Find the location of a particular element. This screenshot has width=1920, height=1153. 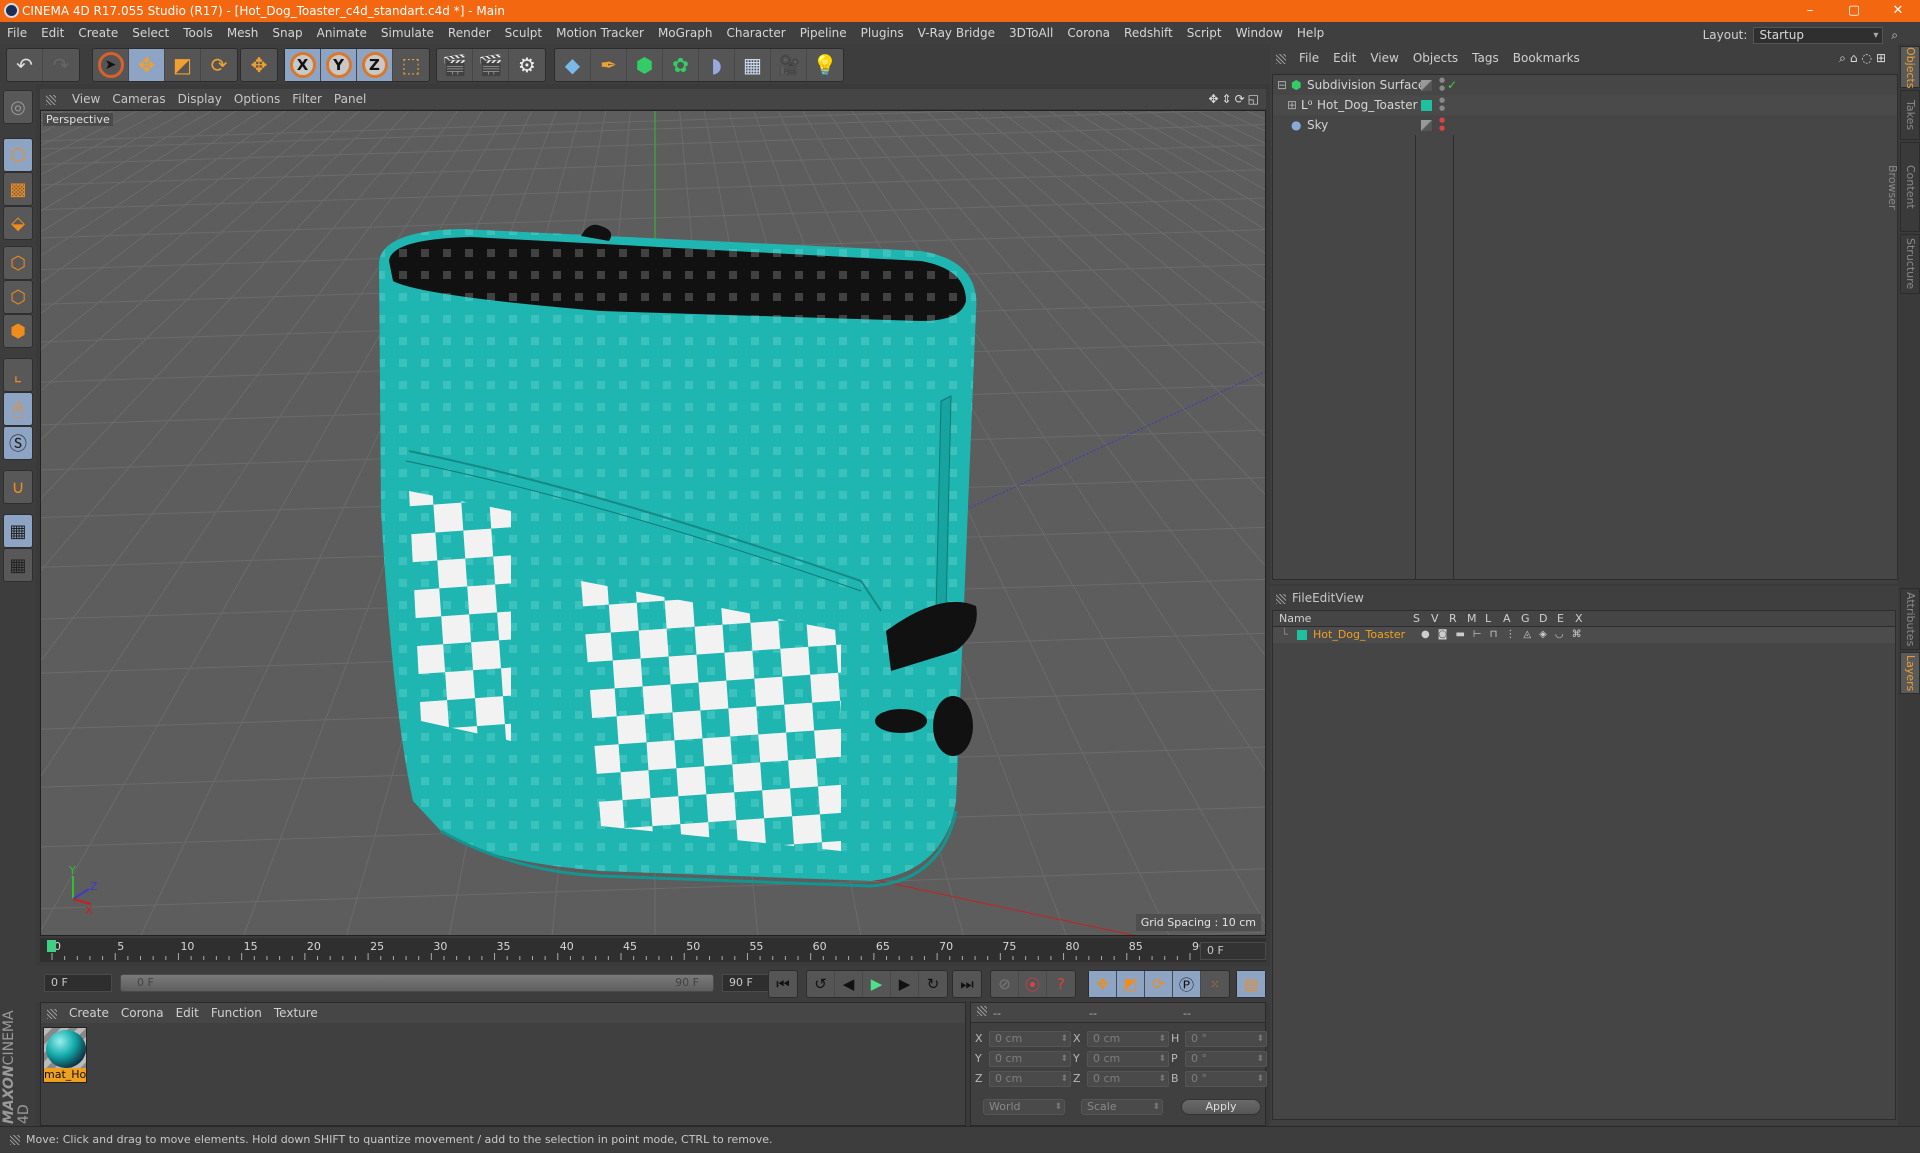

layer-color-tag is located at coordinates (1426, 105).